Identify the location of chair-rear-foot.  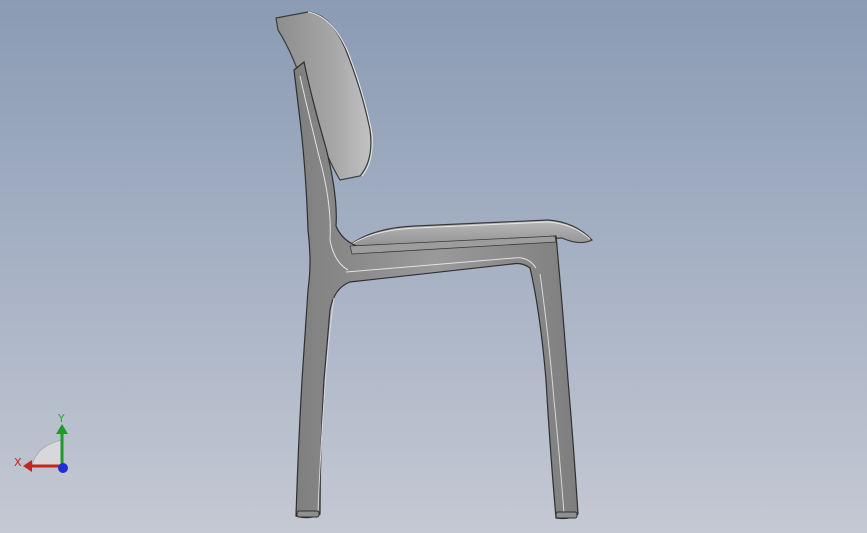
(308, 514).